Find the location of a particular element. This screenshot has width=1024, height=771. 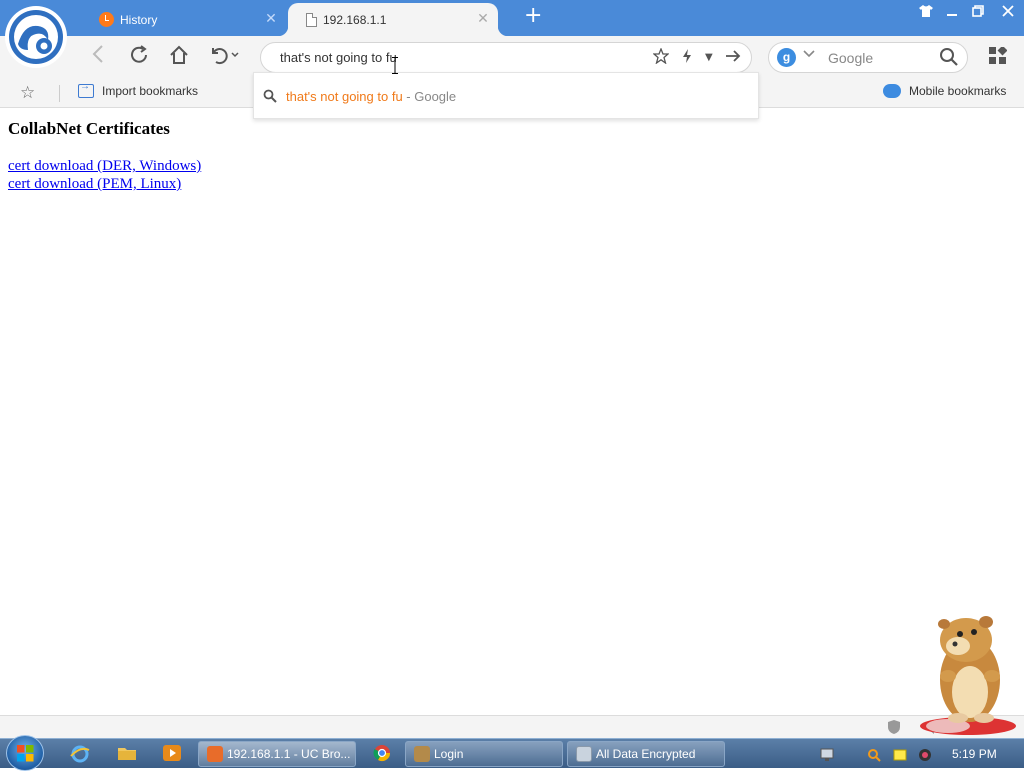

window-app-icon is located at coordinates (584, 754).